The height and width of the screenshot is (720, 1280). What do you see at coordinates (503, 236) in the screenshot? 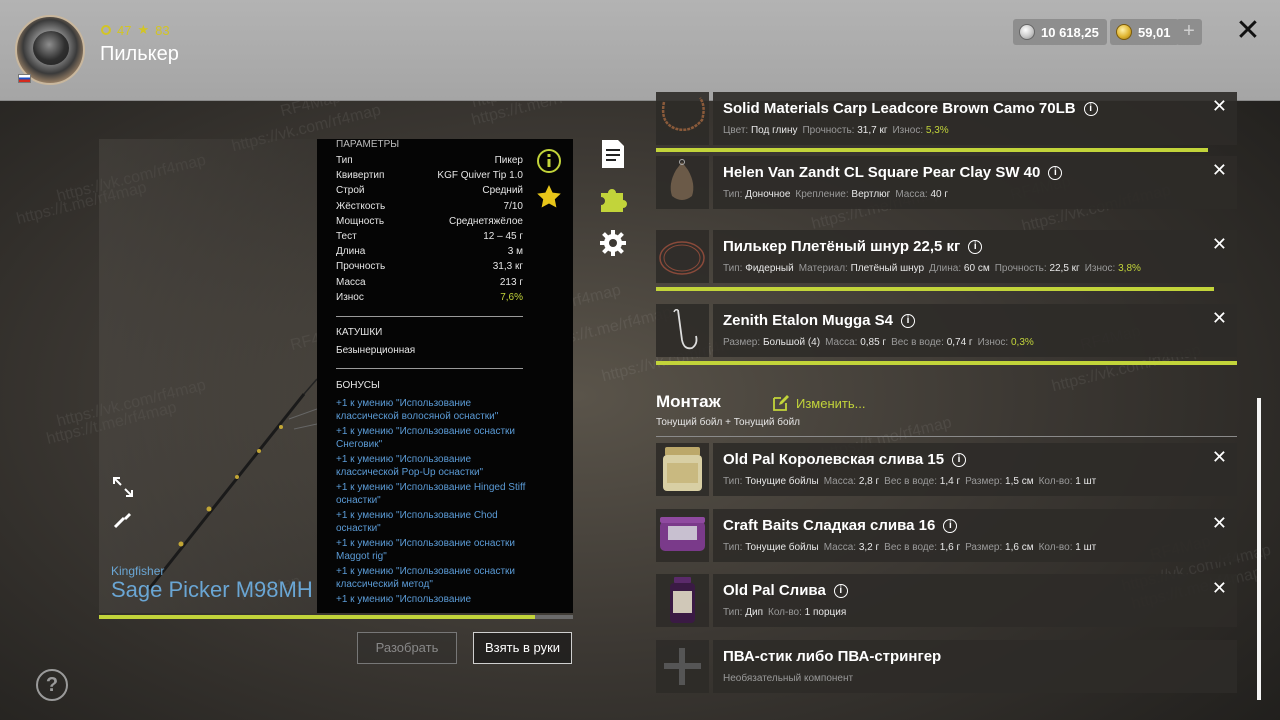
I see `param-value: 12 – 45 г` at bounding box center [503, 236].